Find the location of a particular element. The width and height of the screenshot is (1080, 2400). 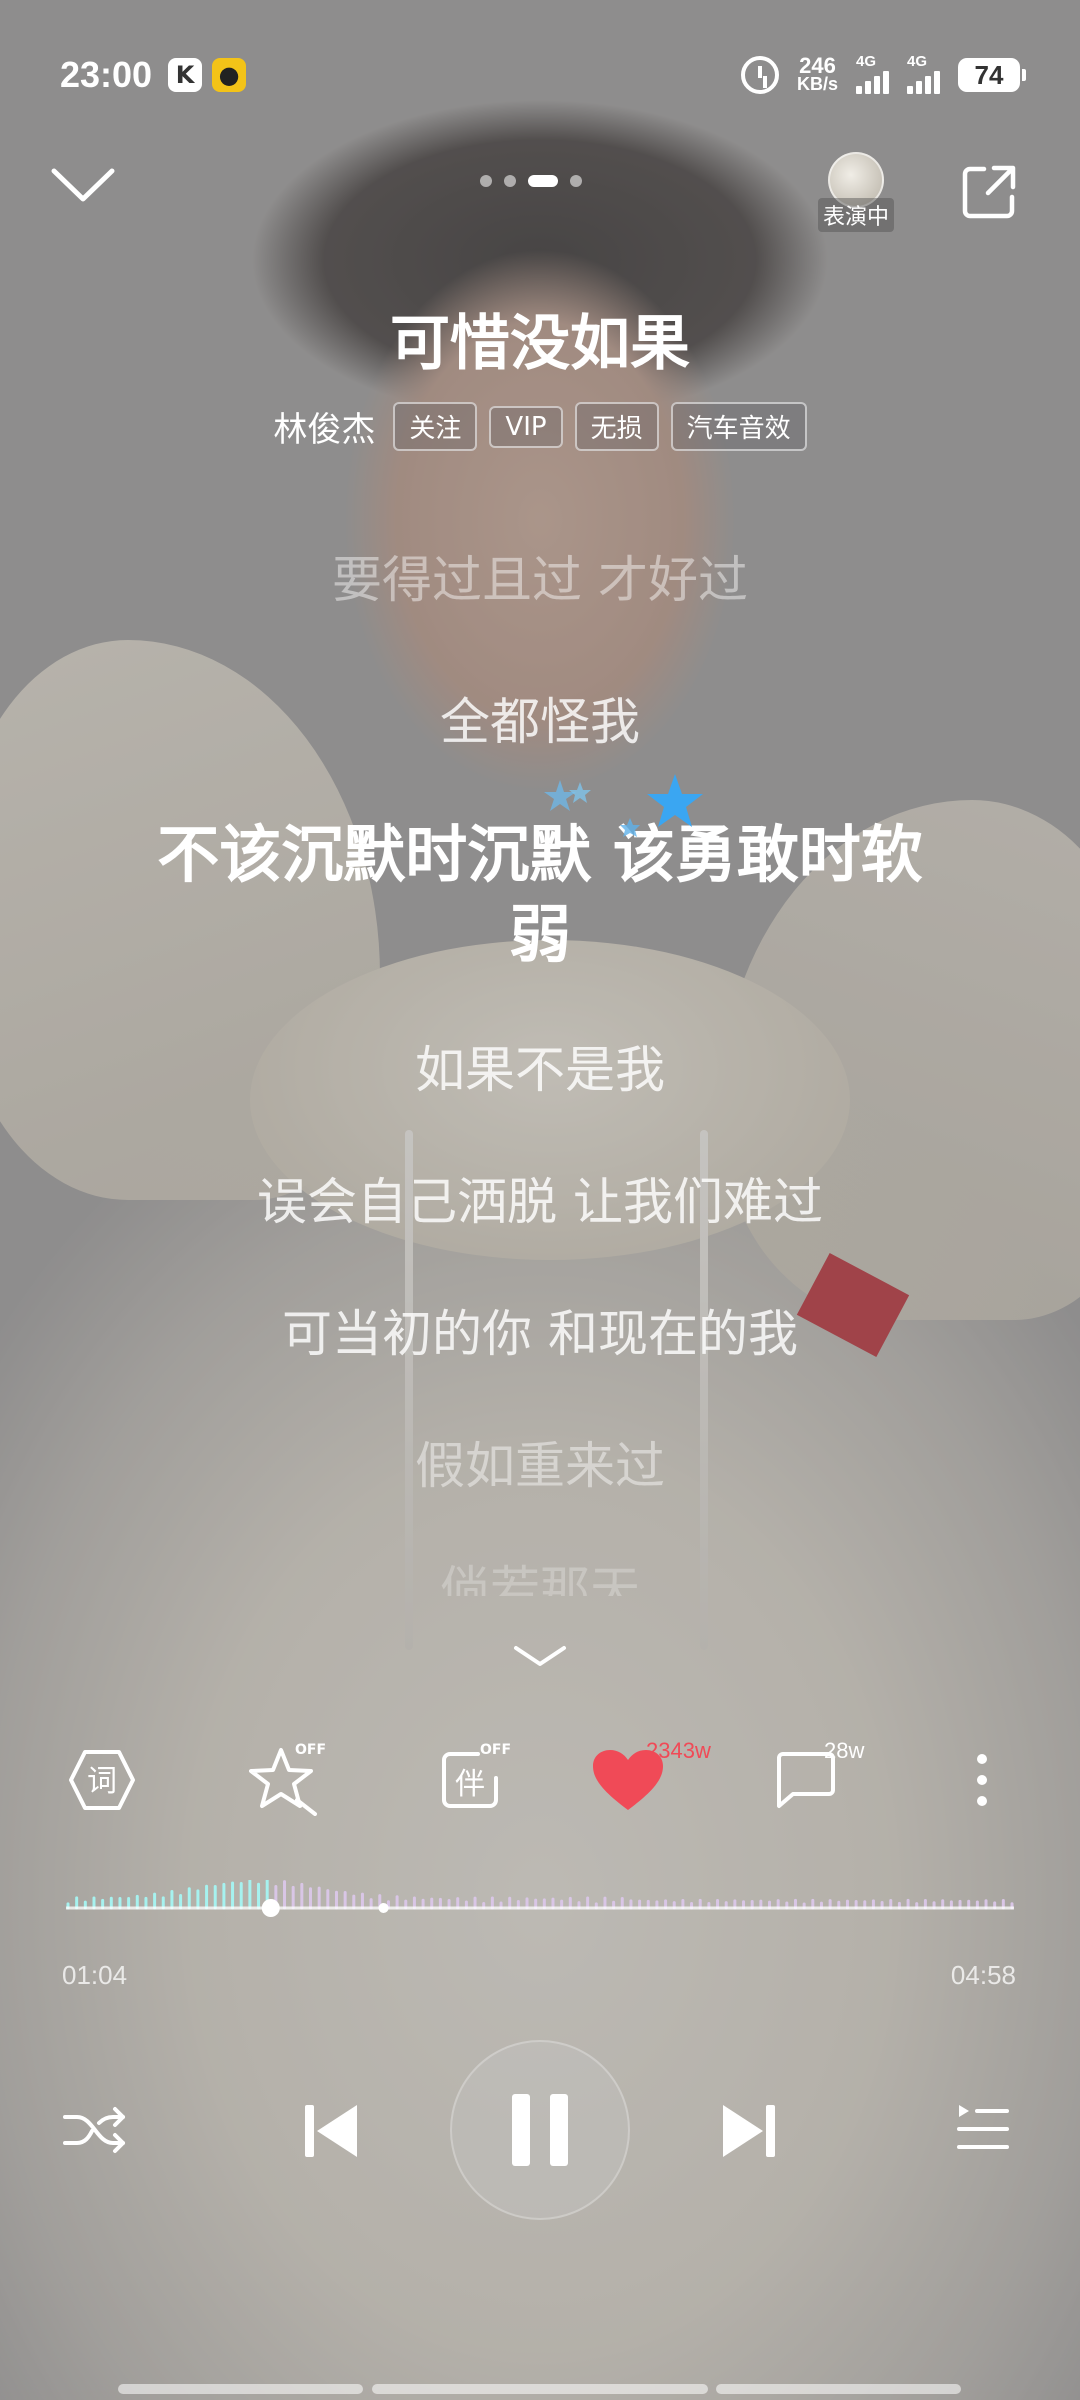

page-indicator is located at coordinates (531, 181).